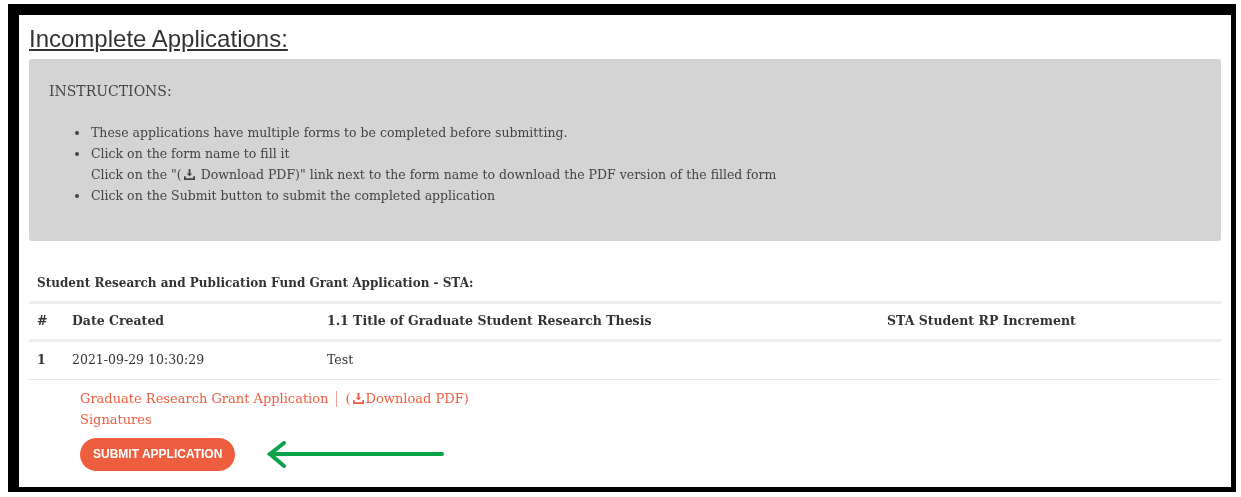 The width and height of the screenshot is (1241, 497). Describe the element at coordinates (340, 360) in the screenshot. I see `table-cell: Test` at that location.